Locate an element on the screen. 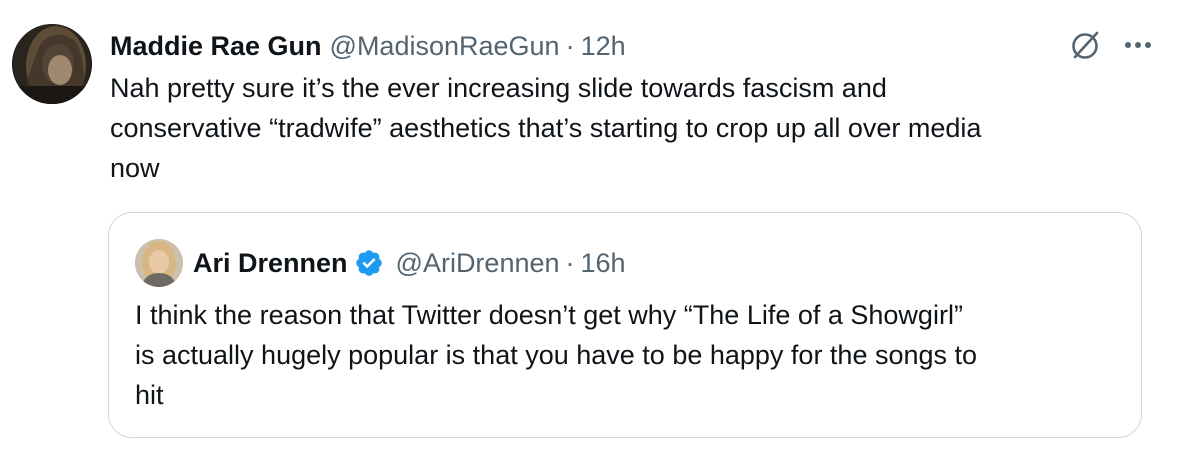 This screenshot has height=452, width=1180. author-avatar is located at coordinates (52, 64).